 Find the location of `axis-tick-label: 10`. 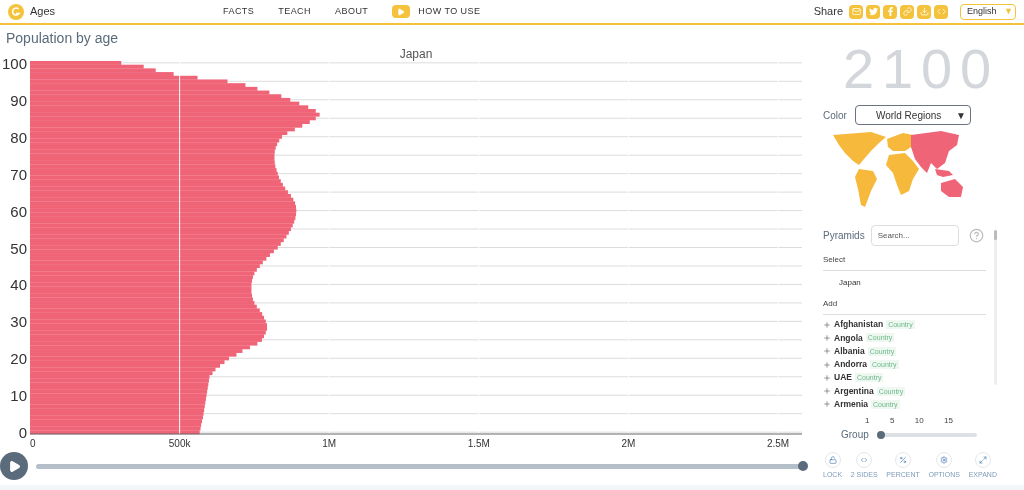

axis-tick-label: 10 is located at coordinates (18, 396).